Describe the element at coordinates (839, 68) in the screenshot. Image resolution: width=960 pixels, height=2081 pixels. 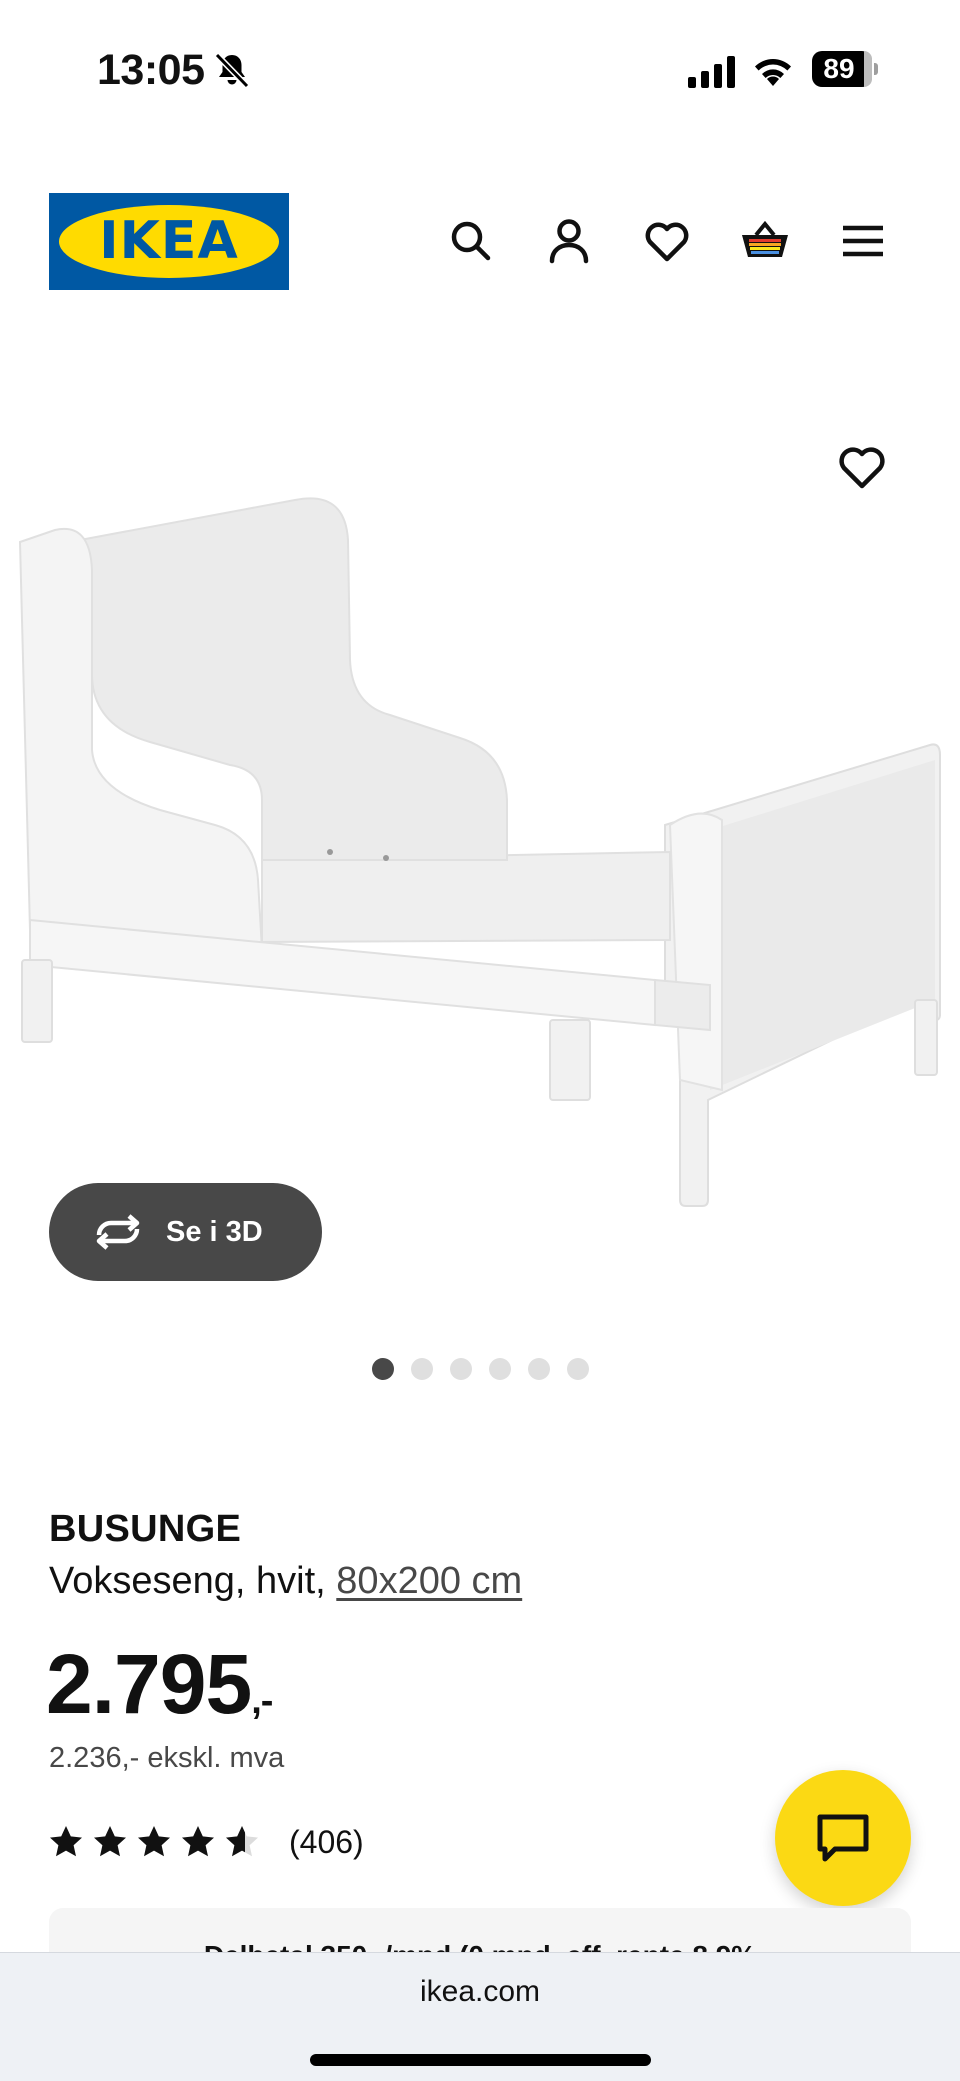
I see `battery-level: 89` at that location.